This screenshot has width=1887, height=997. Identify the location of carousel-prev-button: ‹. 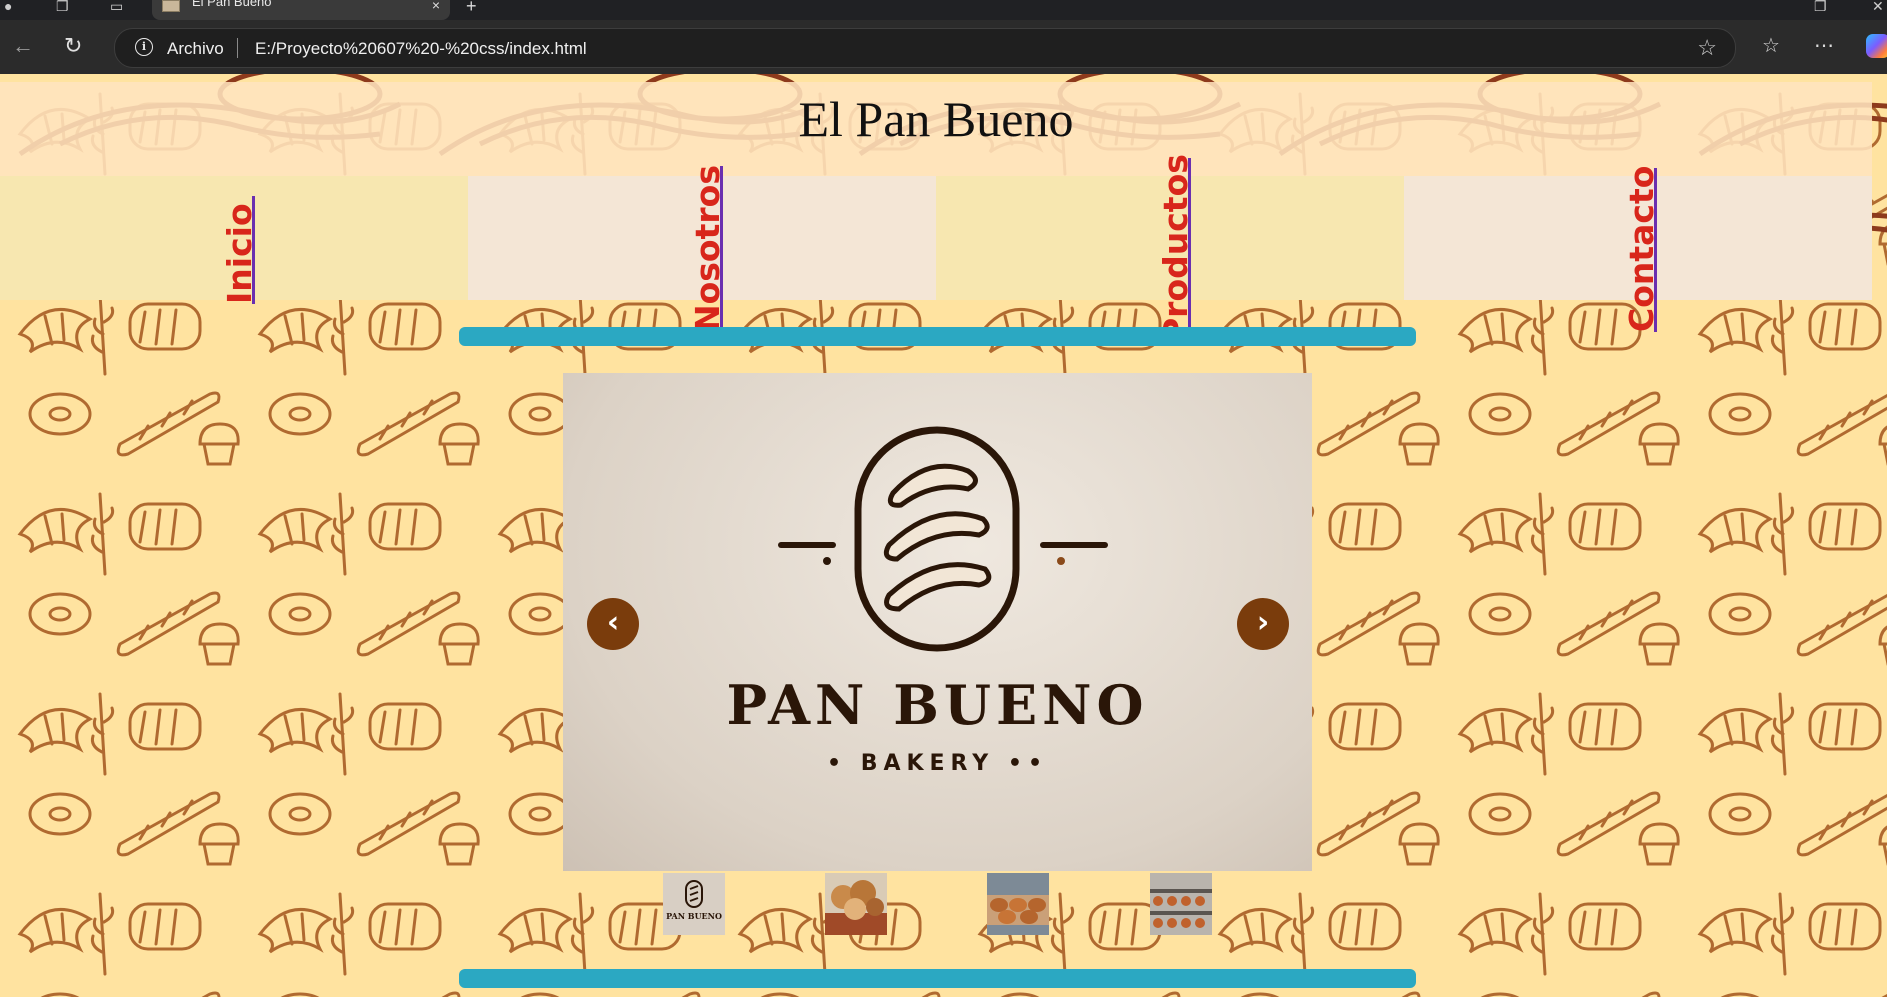
(613, 624).